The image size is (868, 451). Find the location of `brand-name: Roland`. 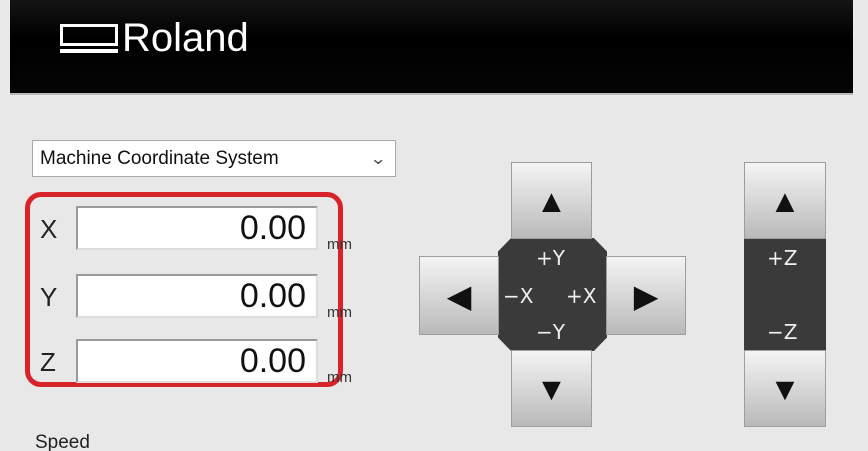

brand-name: Roland is located at coordinates (185, 38).